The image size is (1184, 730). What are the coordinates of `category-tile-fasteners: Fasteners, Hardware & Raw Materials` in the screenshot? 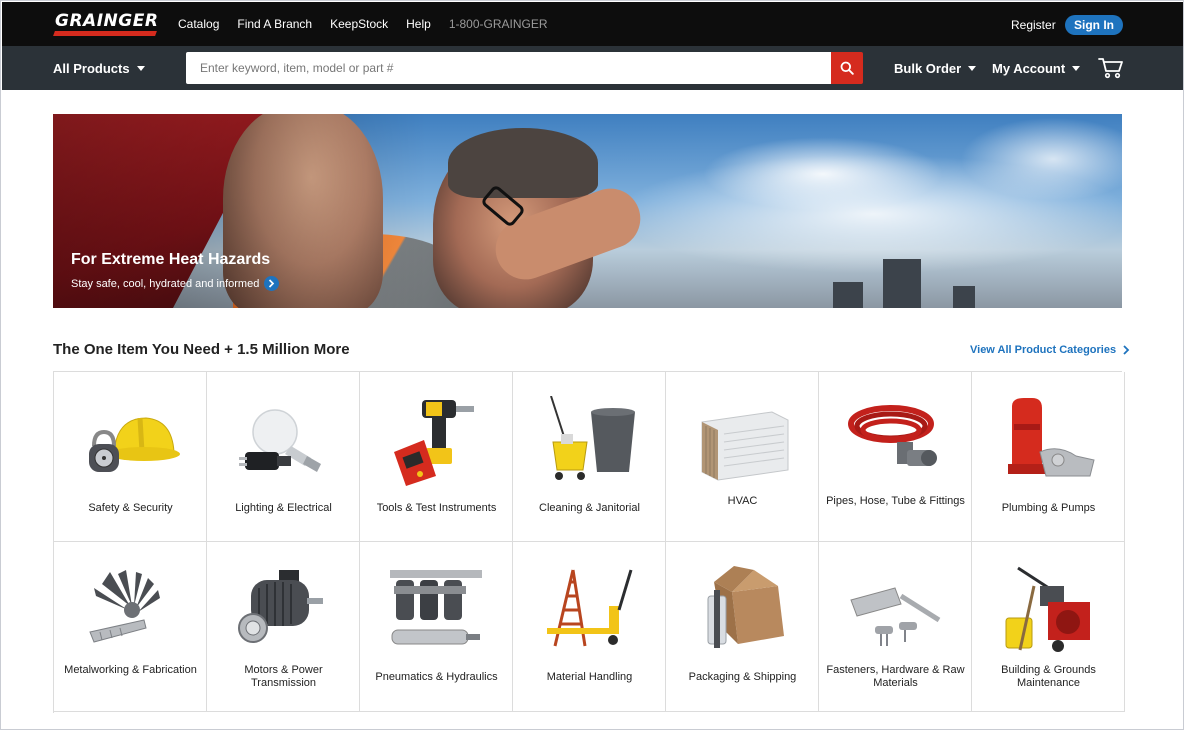 It's located at (895, 627).